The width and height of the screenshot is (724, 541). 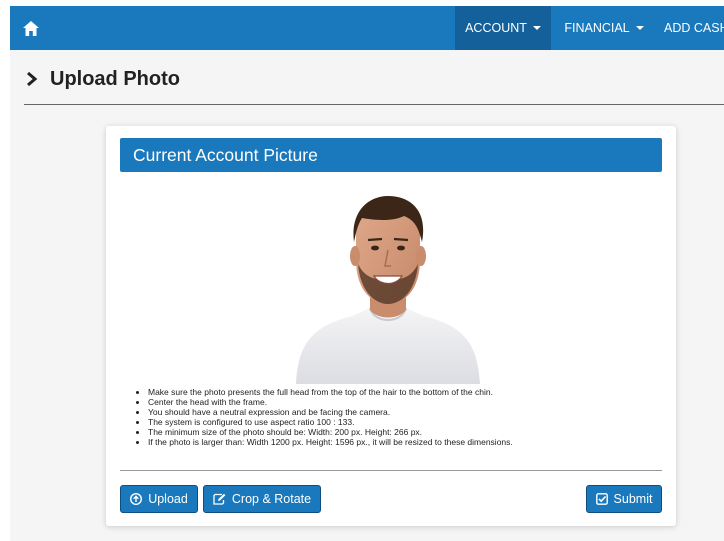 I want to click on nav-add-cash: ADD CASH, so click(x=690, y=28).